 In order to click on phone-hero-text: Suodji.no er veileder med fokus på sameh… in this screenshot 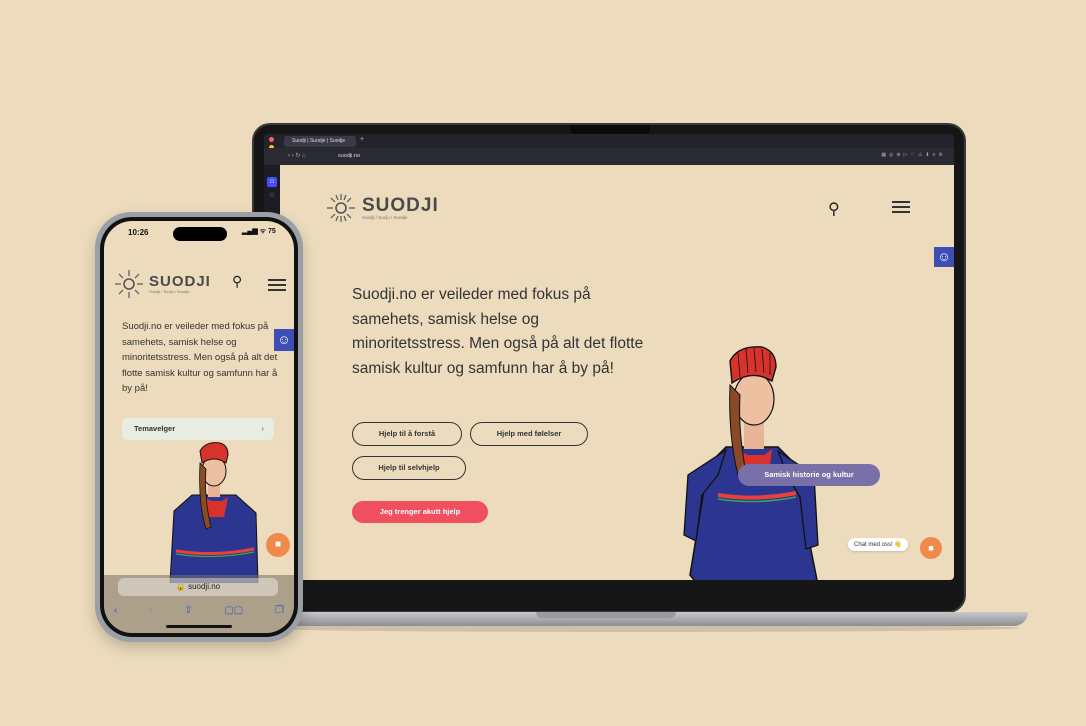, I will do `click(200, 357)`.